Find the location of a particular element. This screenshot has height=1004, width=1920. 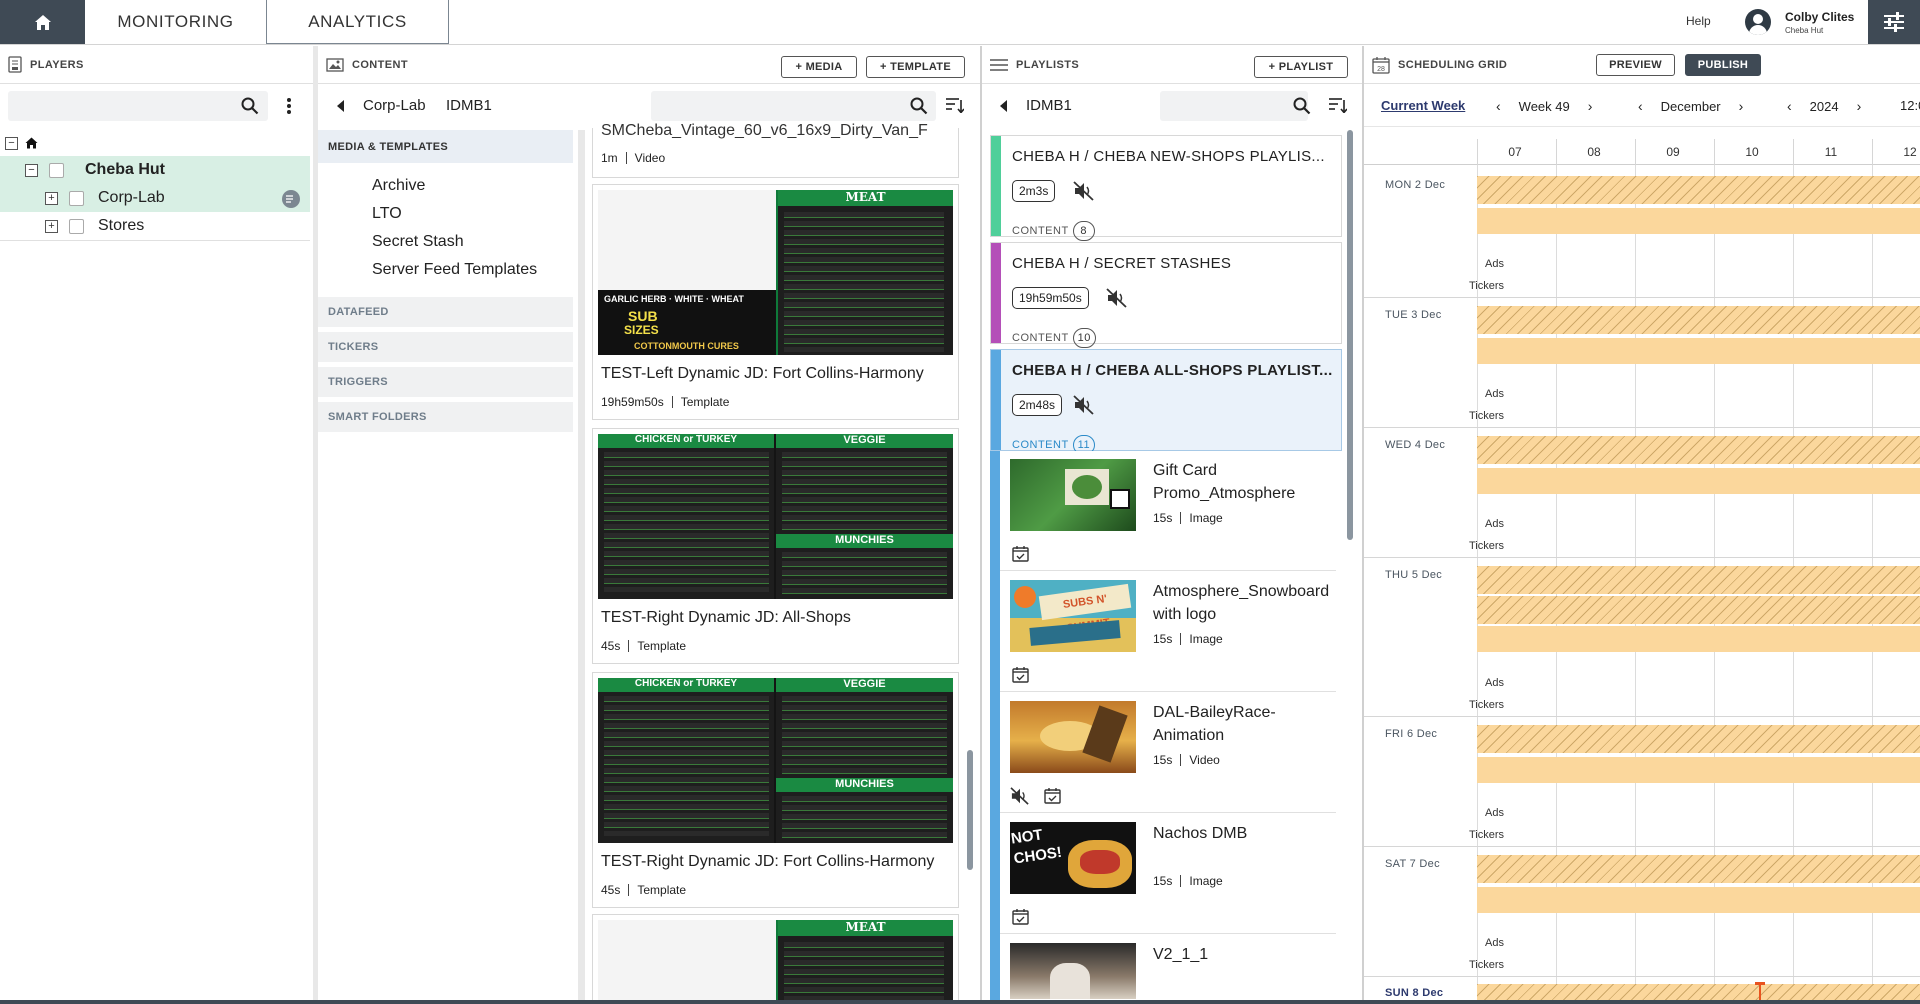

section-triggers: TRIGGERS is located at coordinates (445, 382).